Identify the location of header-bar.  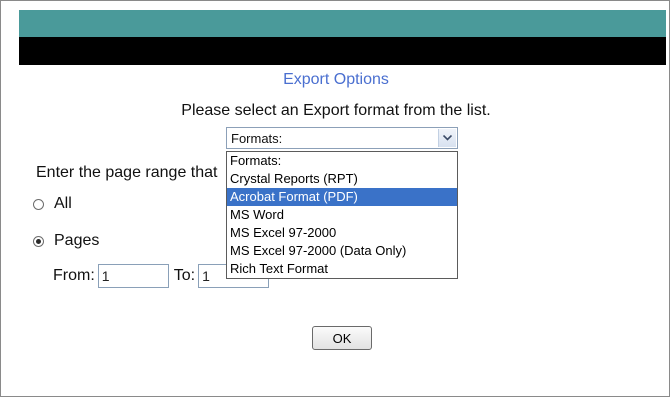
(342, 23).